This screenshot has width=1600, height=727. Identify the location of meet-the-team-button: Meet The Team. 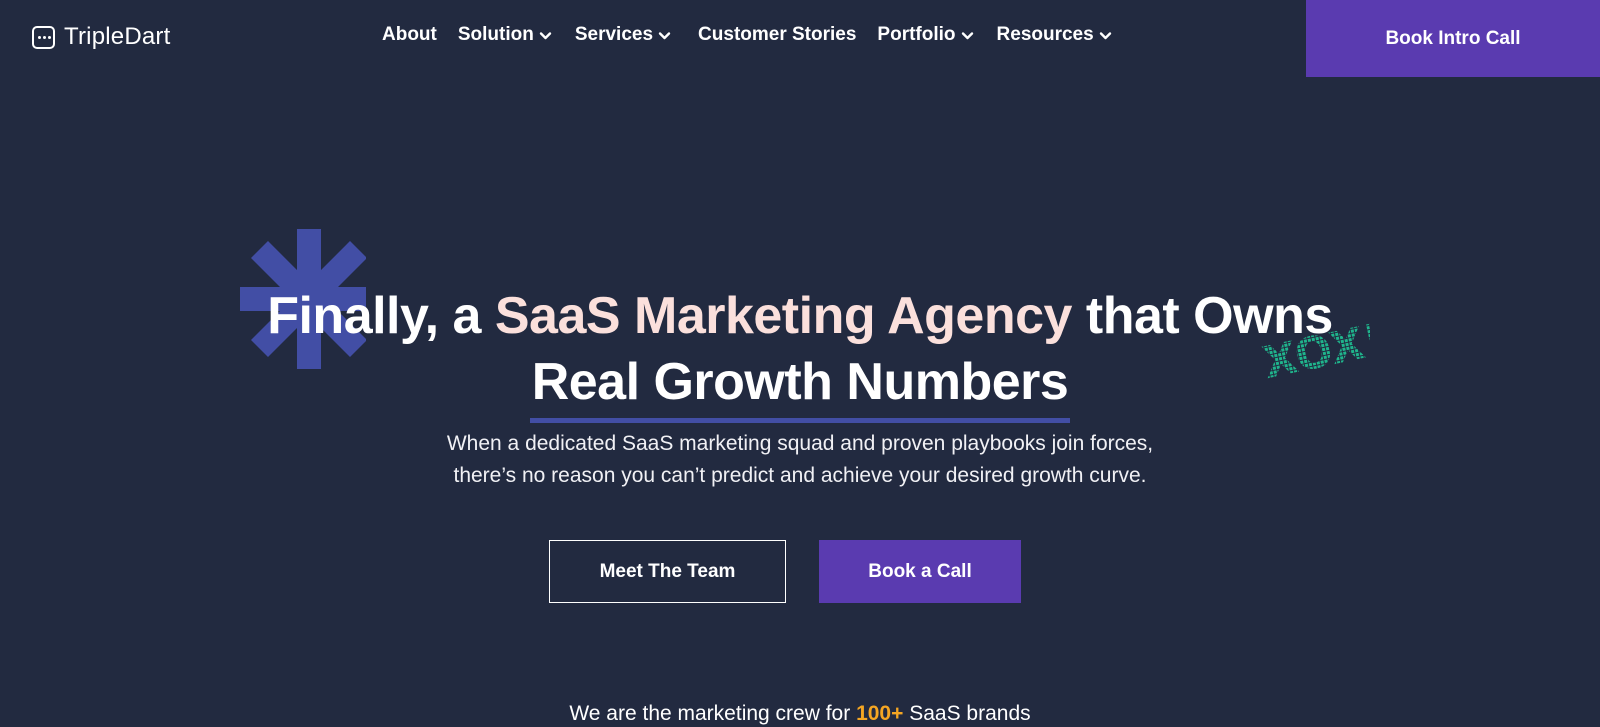
(667, 571).